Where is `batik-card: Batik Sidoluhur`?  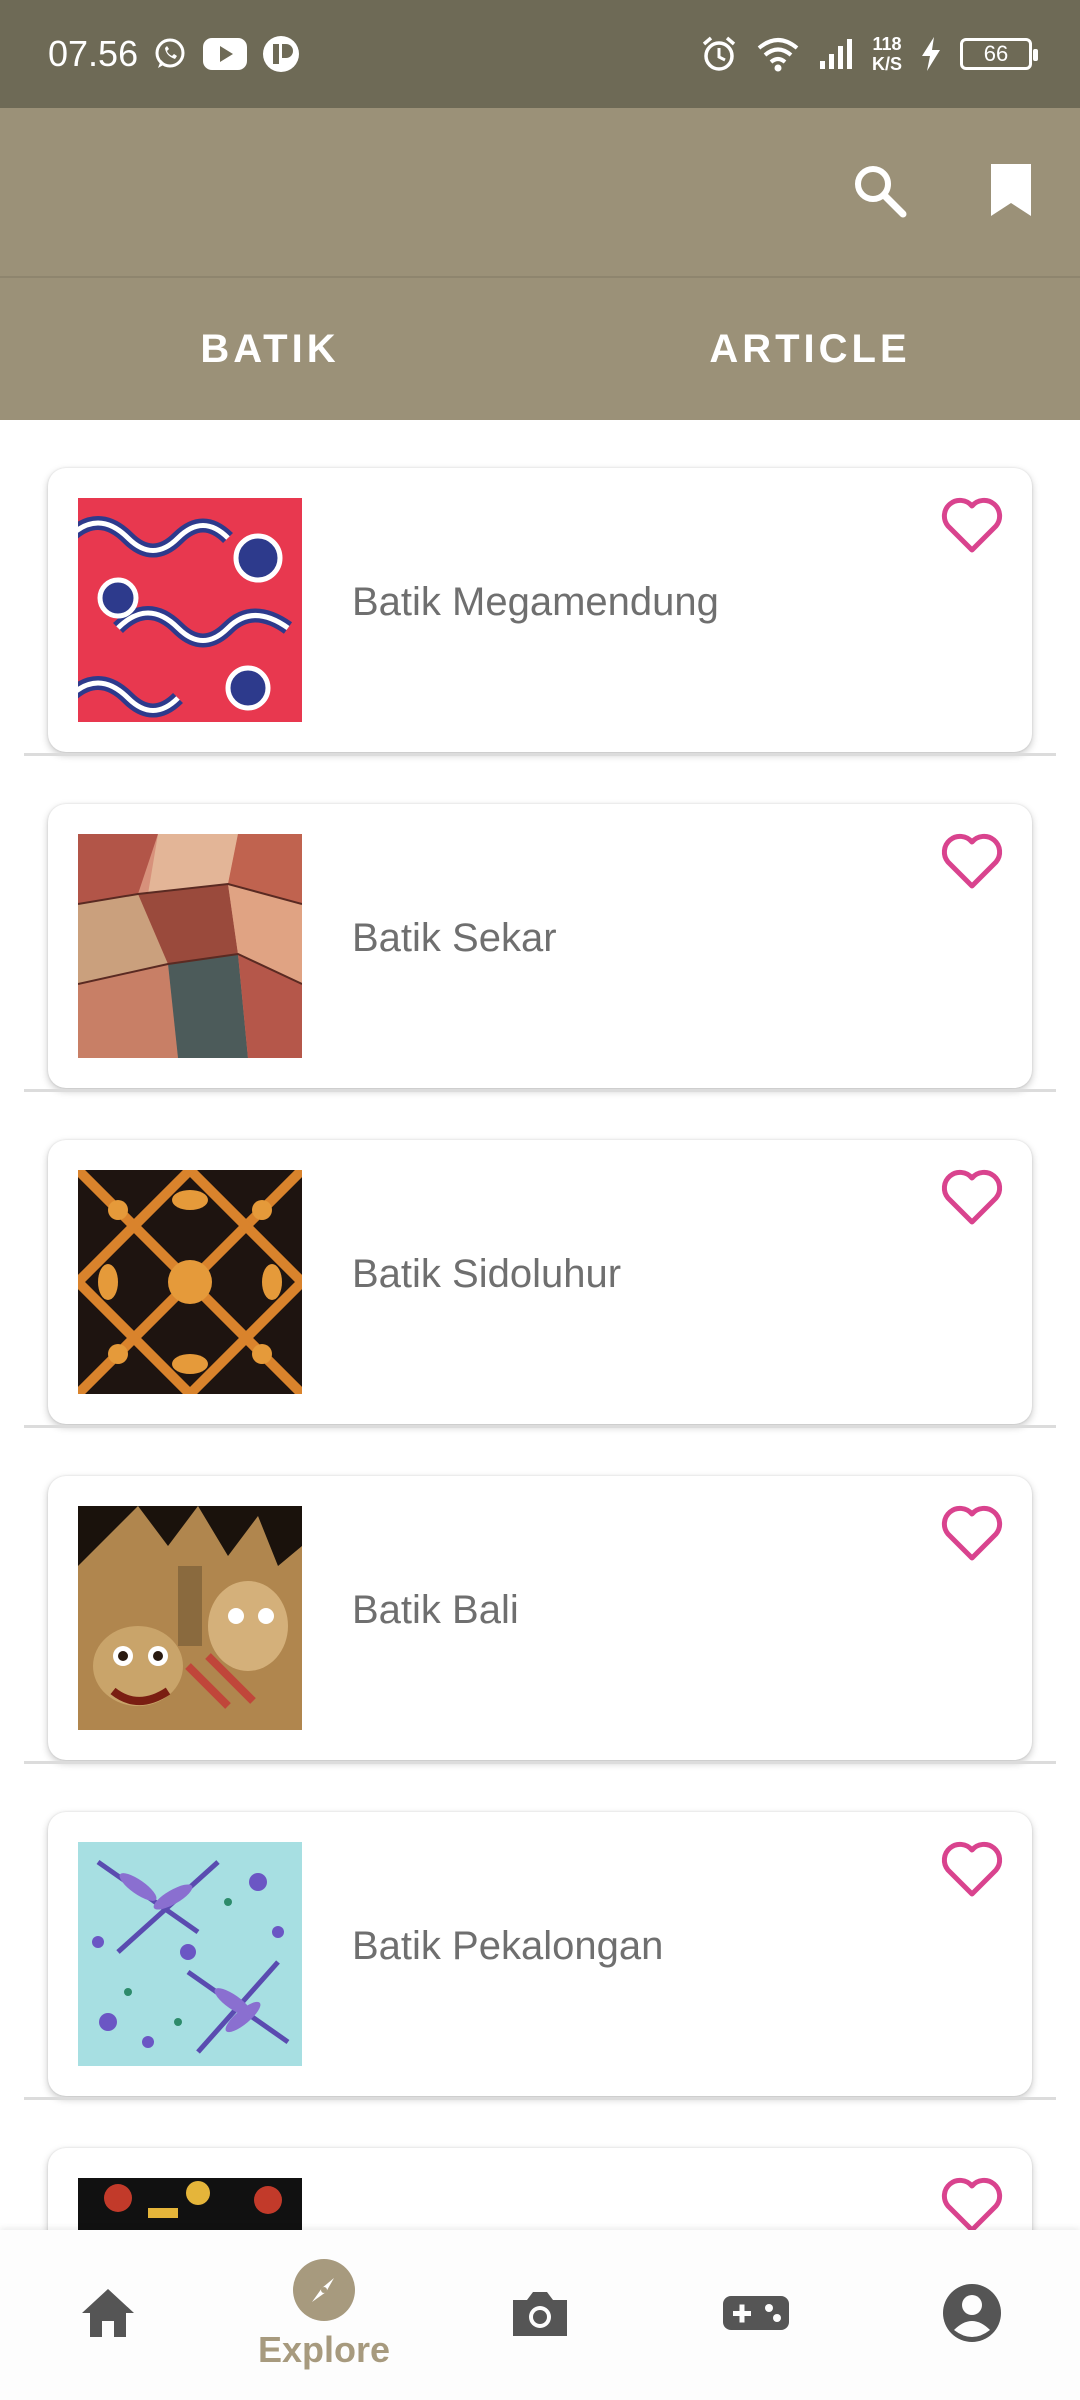 batik-card: Batik Sidoluhur is located at coordinates (540, 1282).